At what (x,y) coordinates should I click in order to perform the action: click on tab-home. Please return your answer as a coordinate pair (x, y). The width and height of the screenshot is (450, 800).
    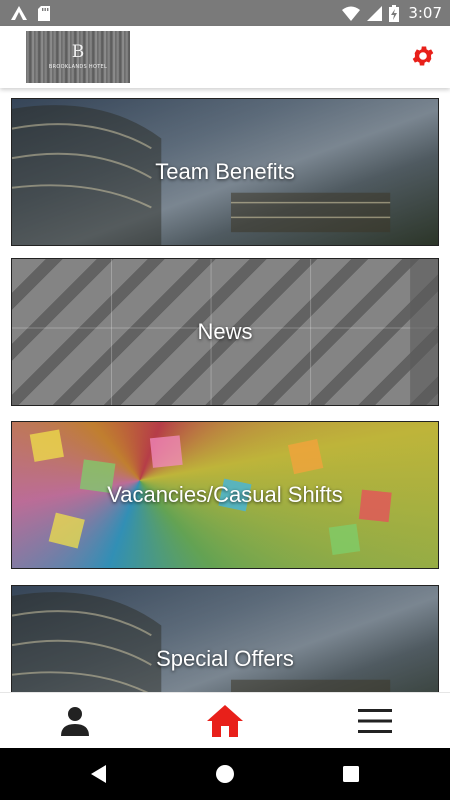
    Looking at the image, I should click on (225, 721).